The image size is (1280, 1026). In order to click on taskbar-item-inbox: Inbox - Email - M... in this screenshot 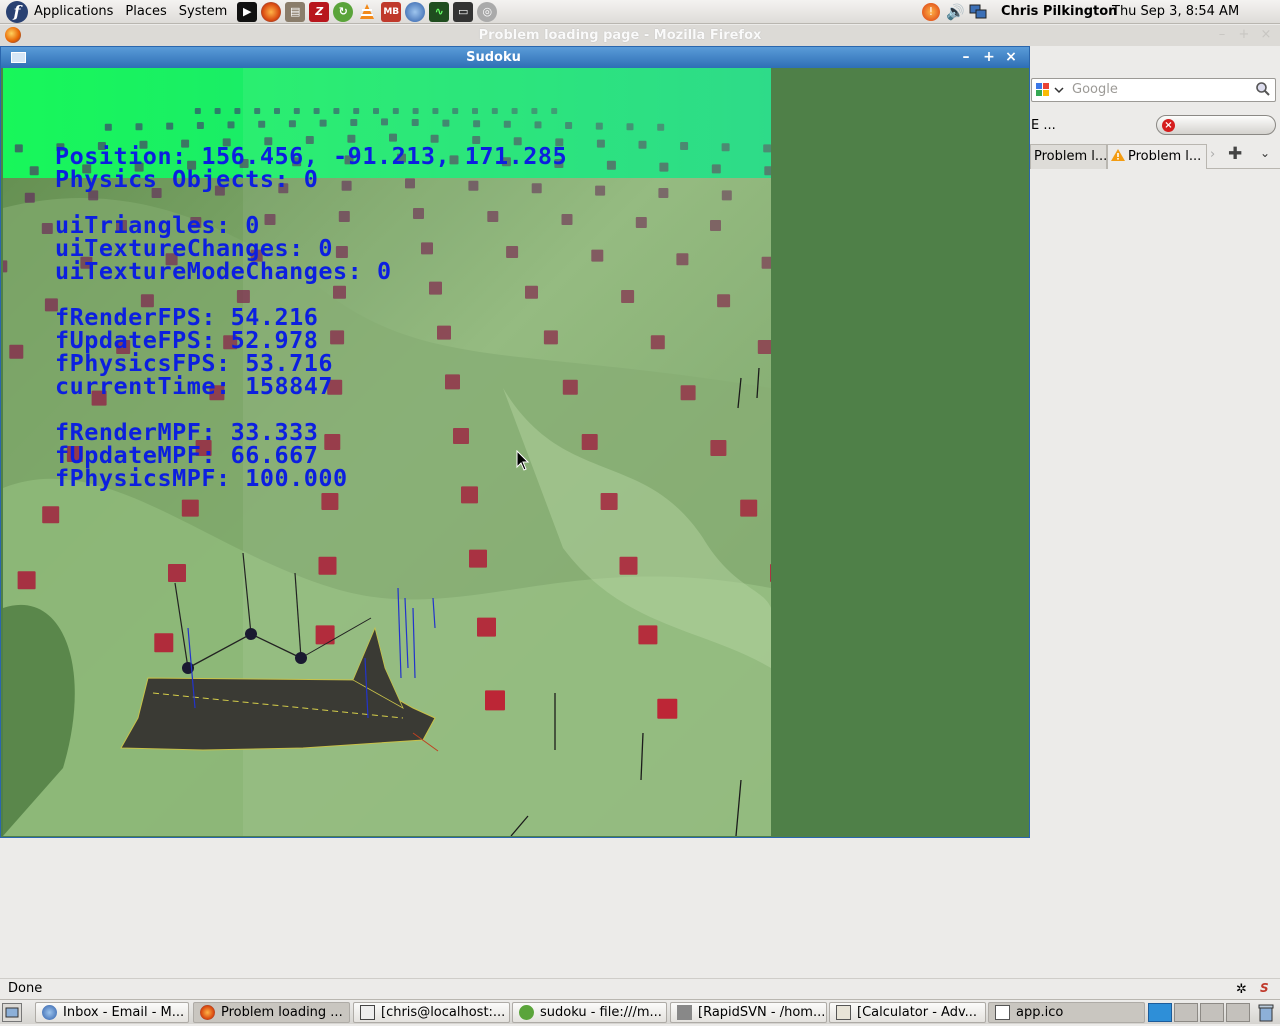, I will do `click(112, 1012)`.